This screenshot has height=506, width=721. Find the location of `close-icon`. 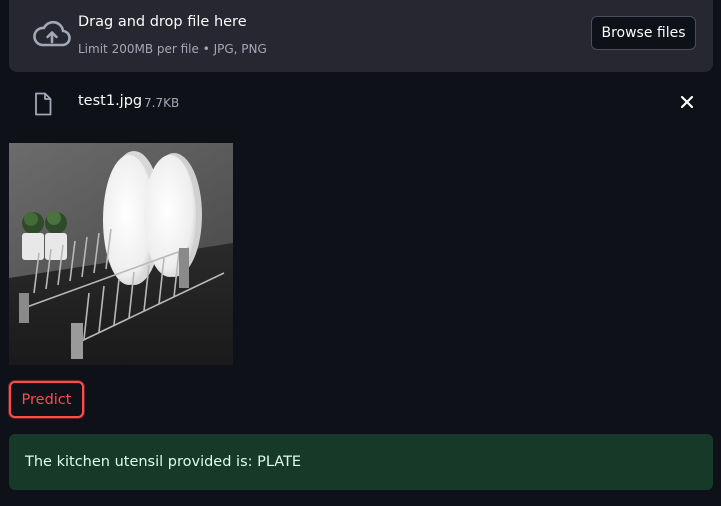

close-icon is located at coordinates (687, 102).